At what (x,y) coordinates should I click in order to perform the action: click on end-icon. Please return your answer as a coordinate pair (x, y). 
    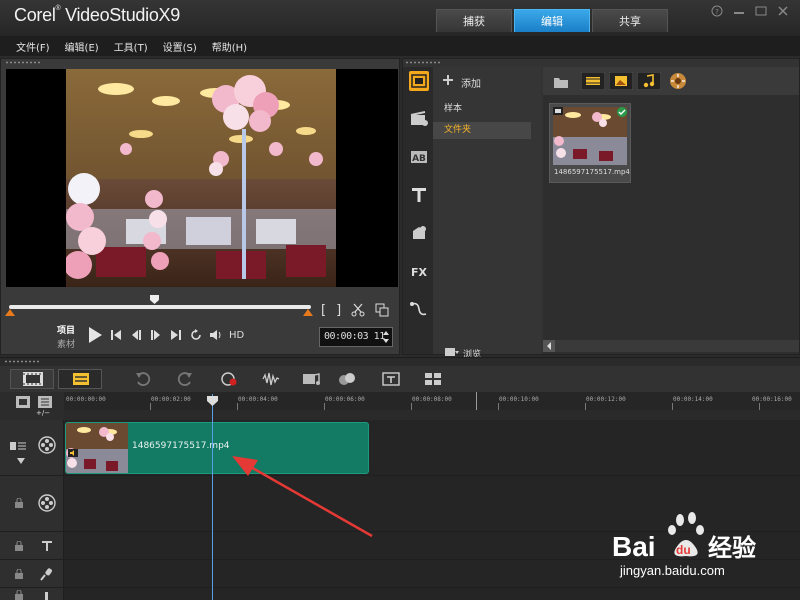
    Looking at the image, I should click on (176, 335).